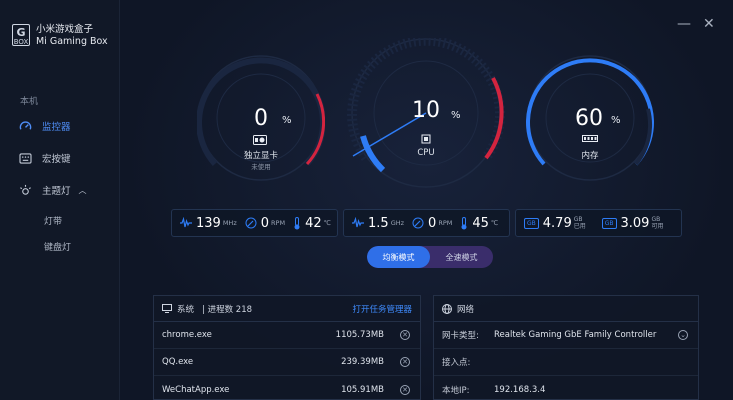 The width and height of the screenshot is (733, 400). What do you see at coordinates (53, 220) in the screenshot?
I see `sidebar-subitem-lightstrip: 灯带` at bounding box center [53, 220].